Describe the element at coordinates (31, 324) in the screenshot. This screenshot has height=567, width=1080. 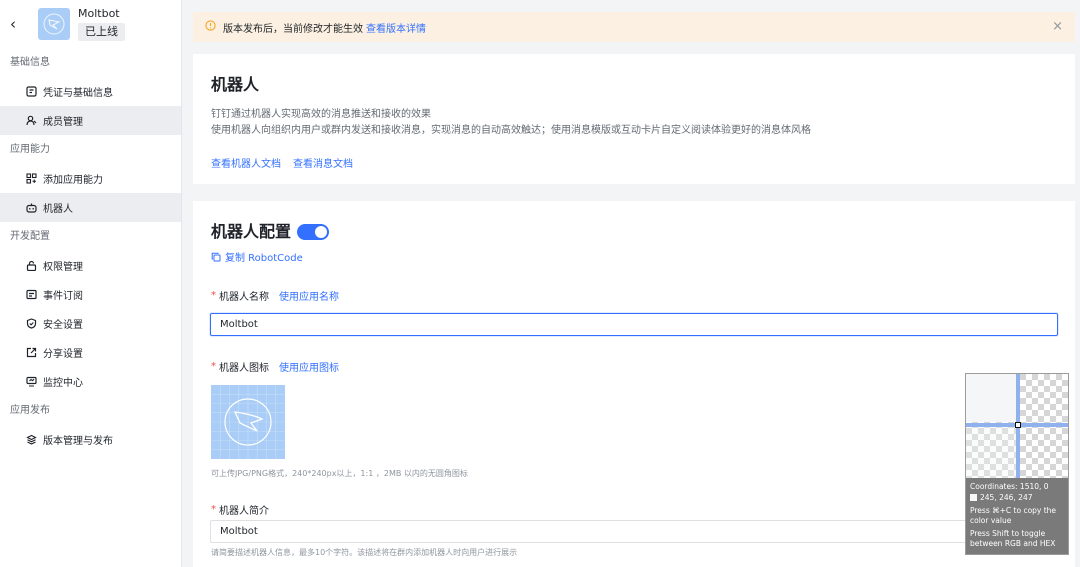
I see `shield-icon` at that location.